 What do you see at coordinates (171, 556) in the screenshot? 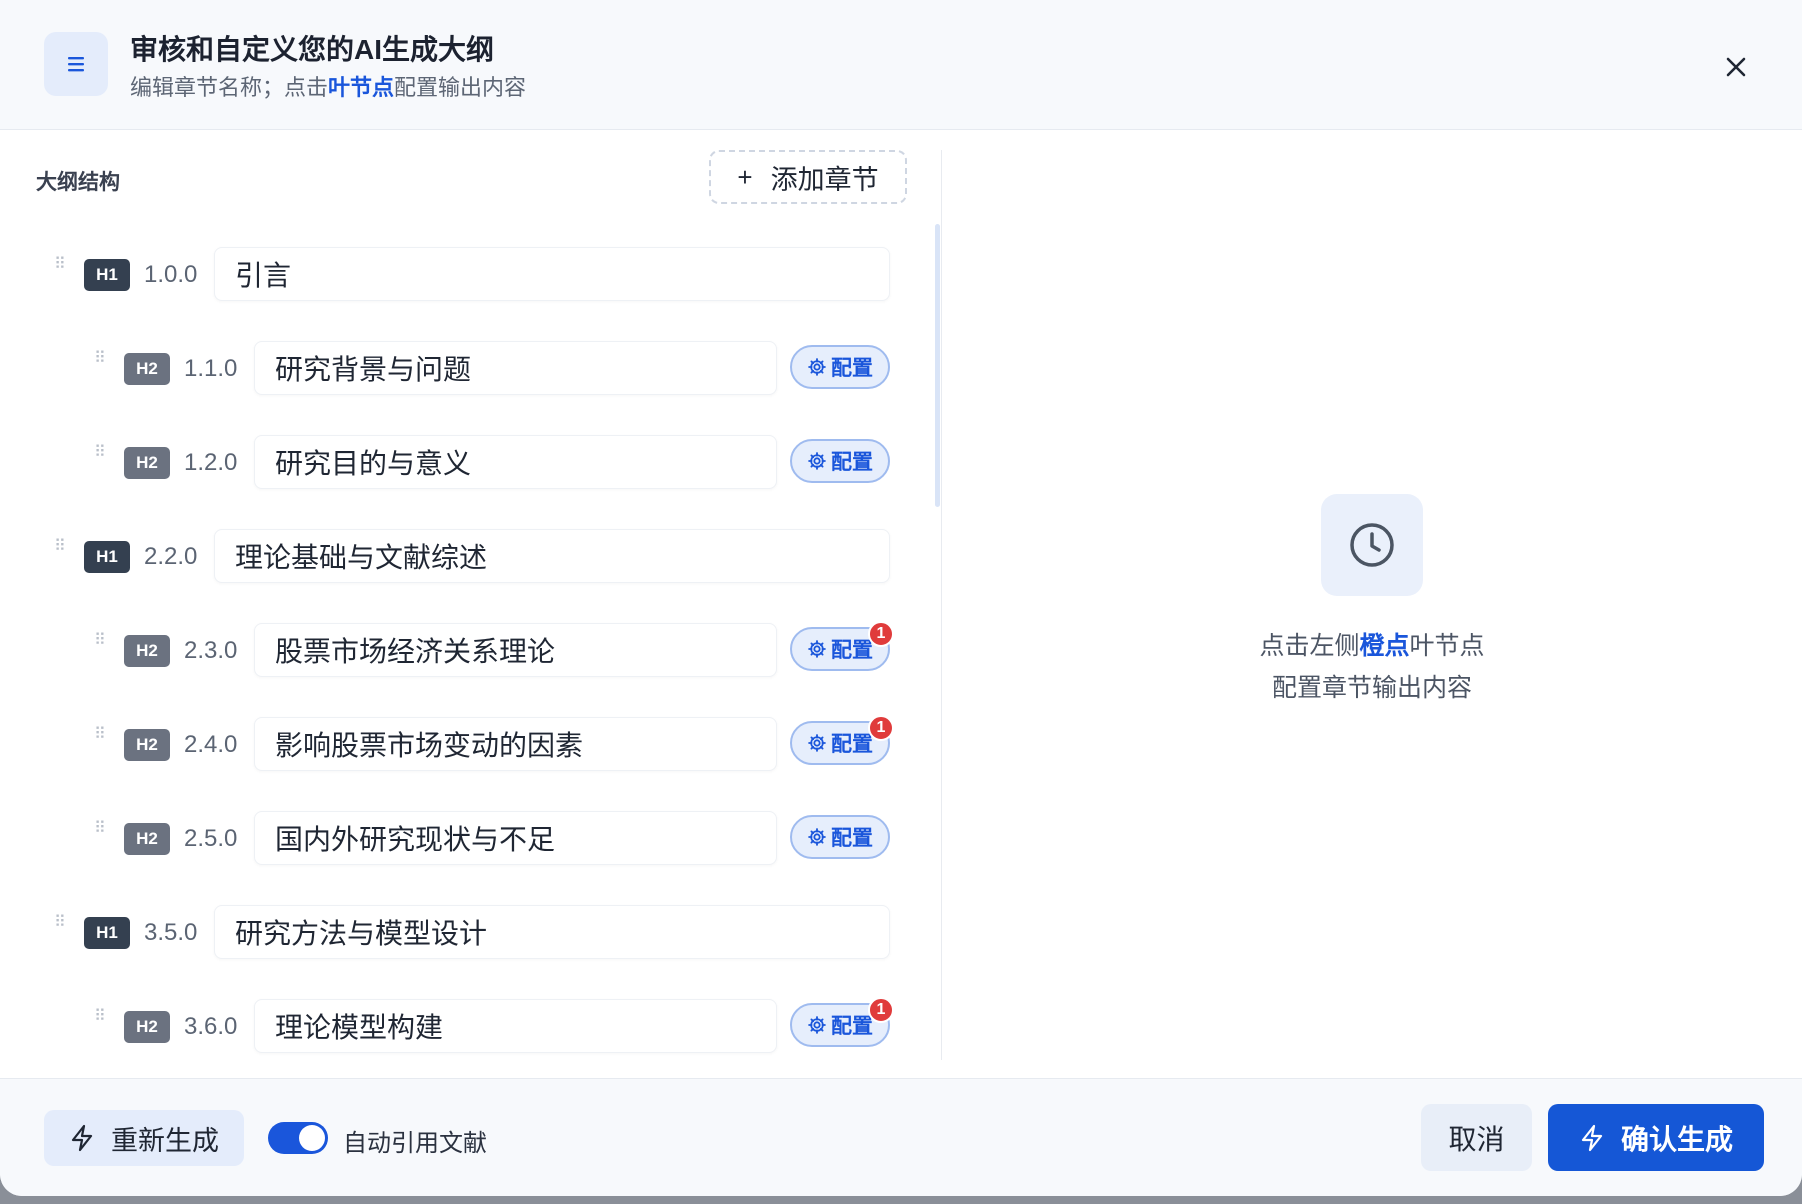
I see `section-number: 2.2.0` at bounding box center [171, 556].